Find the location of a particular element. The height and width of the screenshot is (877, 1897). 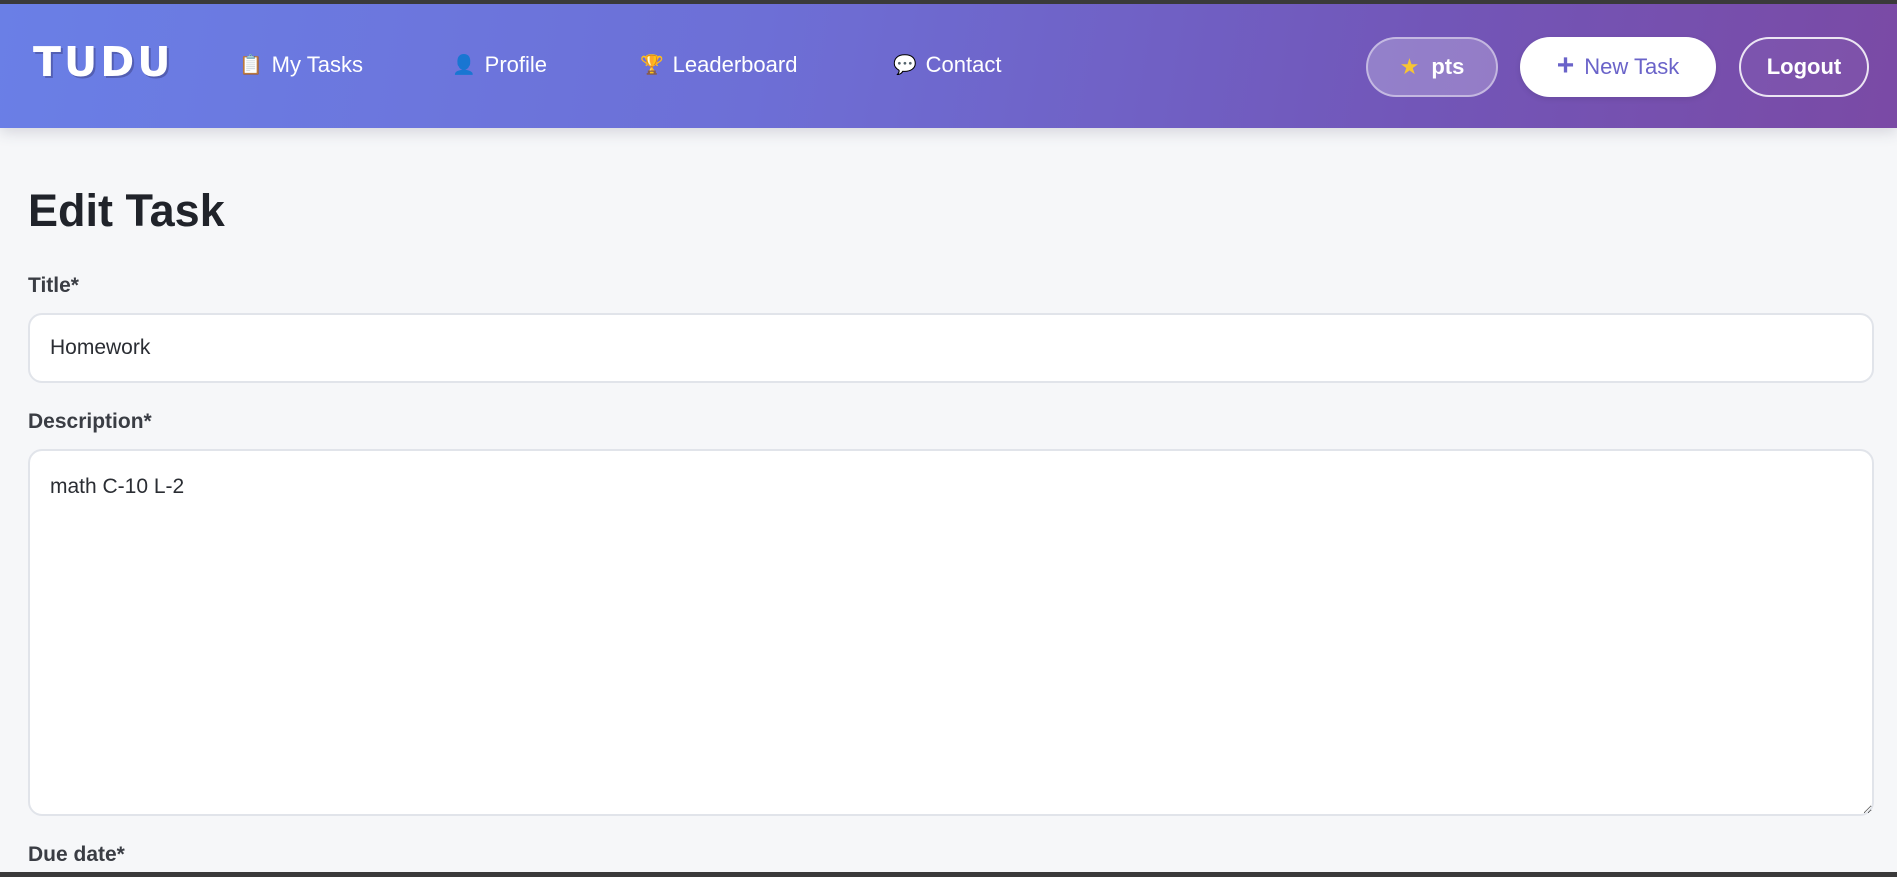

star-icon: ★ is located at coordinates (1409, 66).